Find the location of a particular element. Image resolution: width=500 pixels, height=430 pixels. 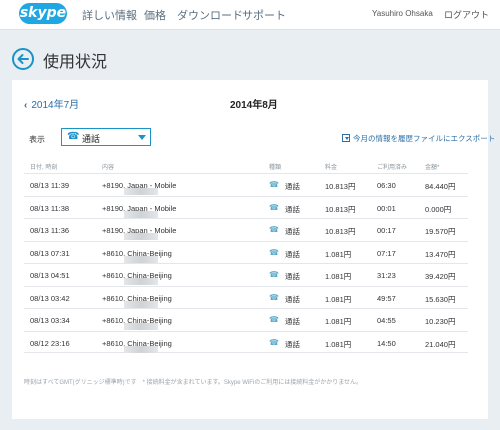

nav-support: サポート is located at coordinates (264, 15).